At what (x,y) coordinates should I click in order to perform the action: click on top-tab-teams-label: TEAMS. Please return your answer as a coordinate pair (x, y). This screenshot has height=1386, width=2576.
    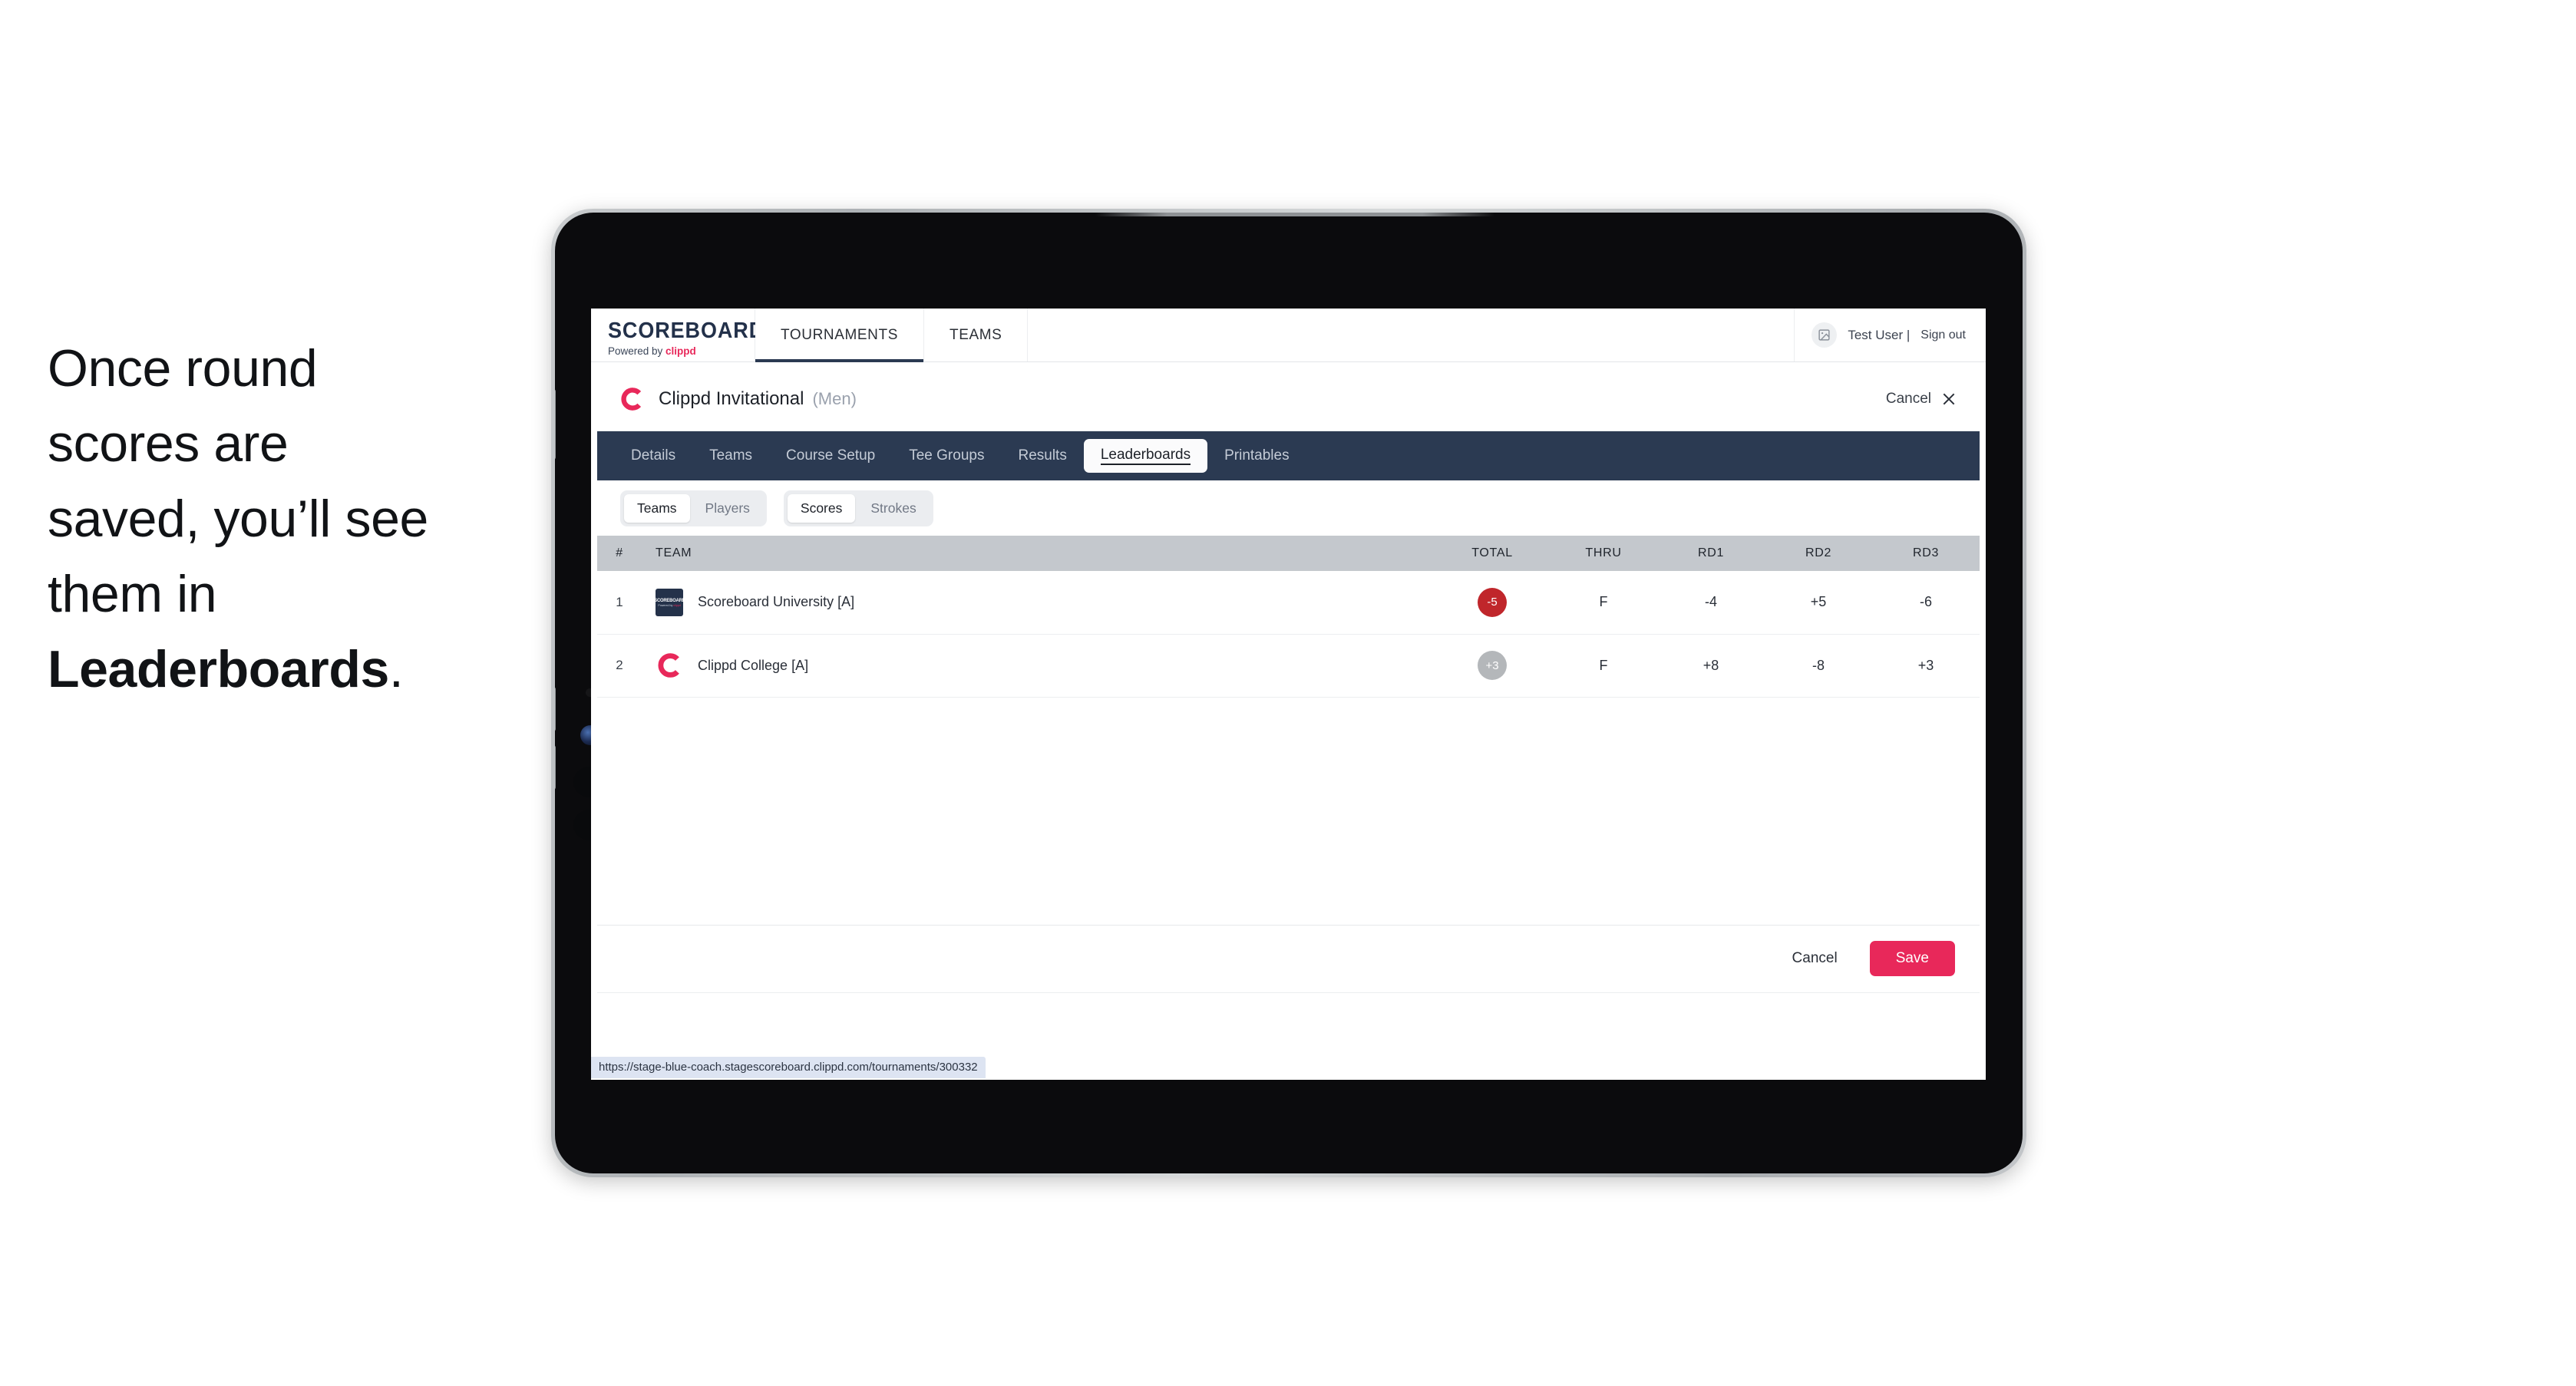
    Looking at the image, I should click on (975, 334).